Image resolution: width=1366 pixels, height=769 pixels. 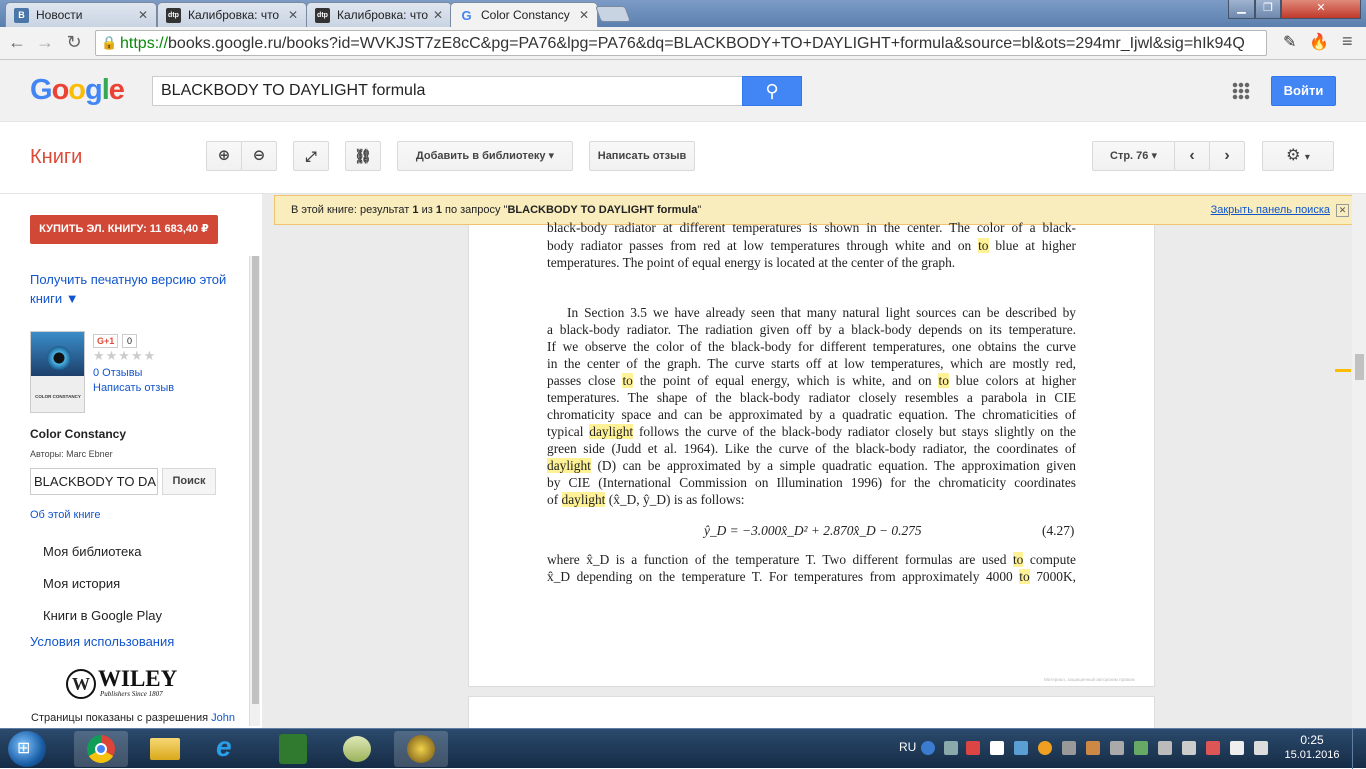 I want to click on tray-orange-icon, so click(x=1045, y=748).